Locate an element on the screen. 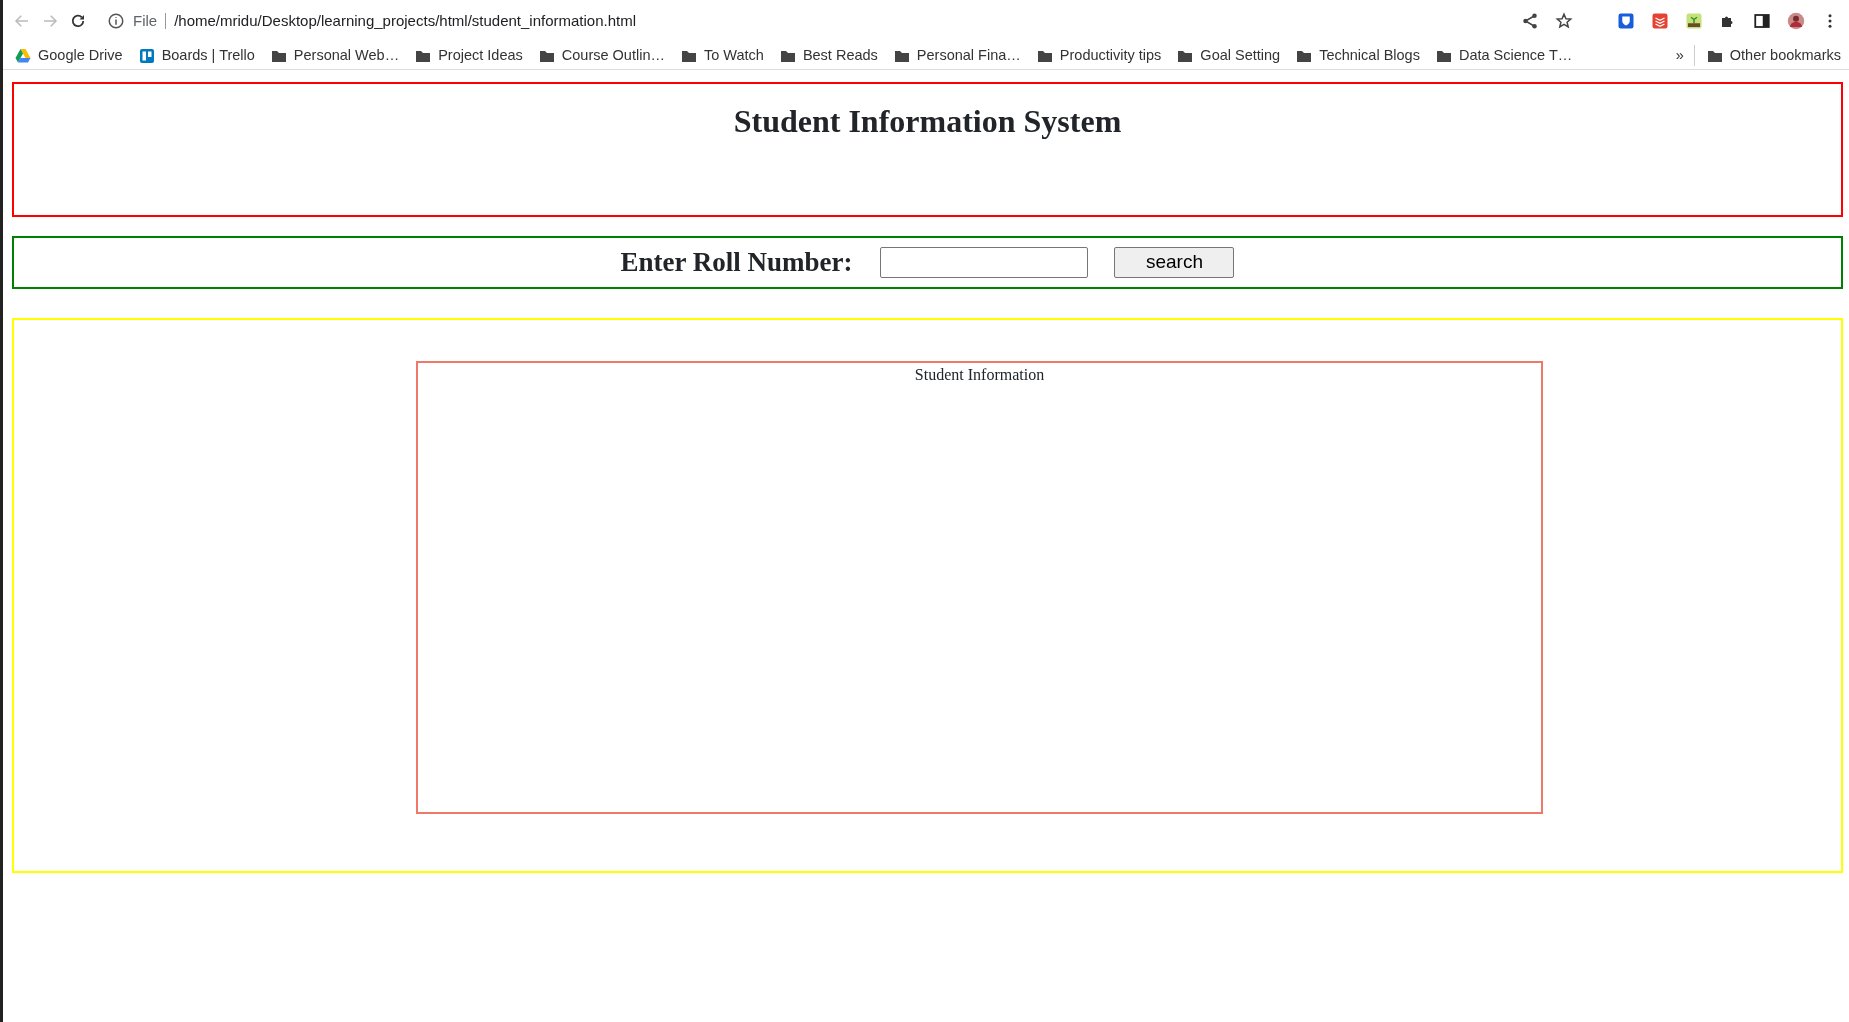  info-icon is located at coordinates (116, 21).